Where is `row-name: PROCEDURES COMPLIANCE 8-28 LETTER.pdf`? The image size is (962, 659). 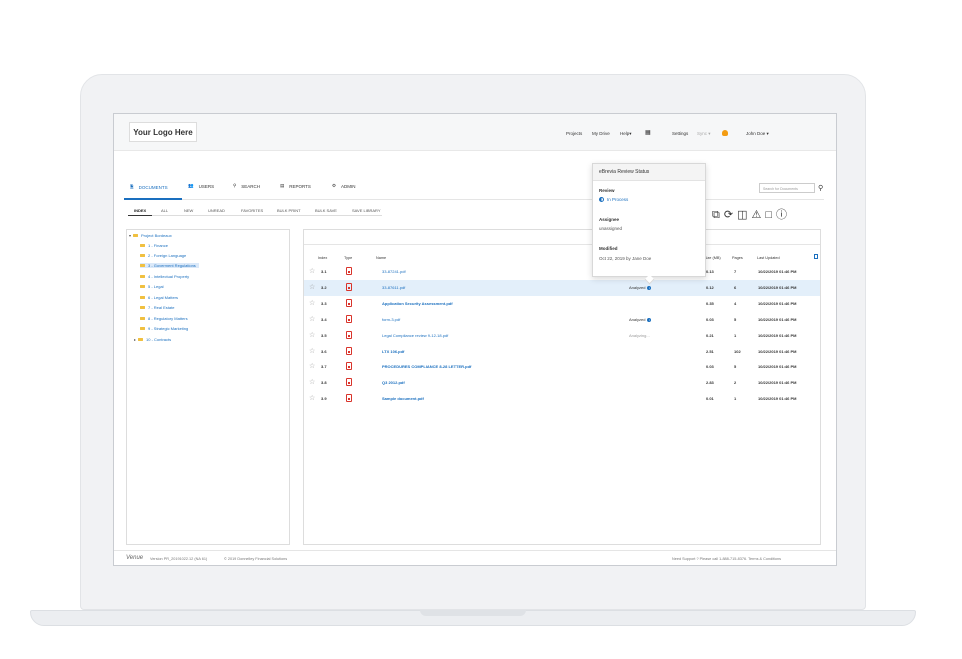 row-name: PROCEDURES COMPLIANCE 8-28 LETTER.pdf is located at coordinates (426, 366).